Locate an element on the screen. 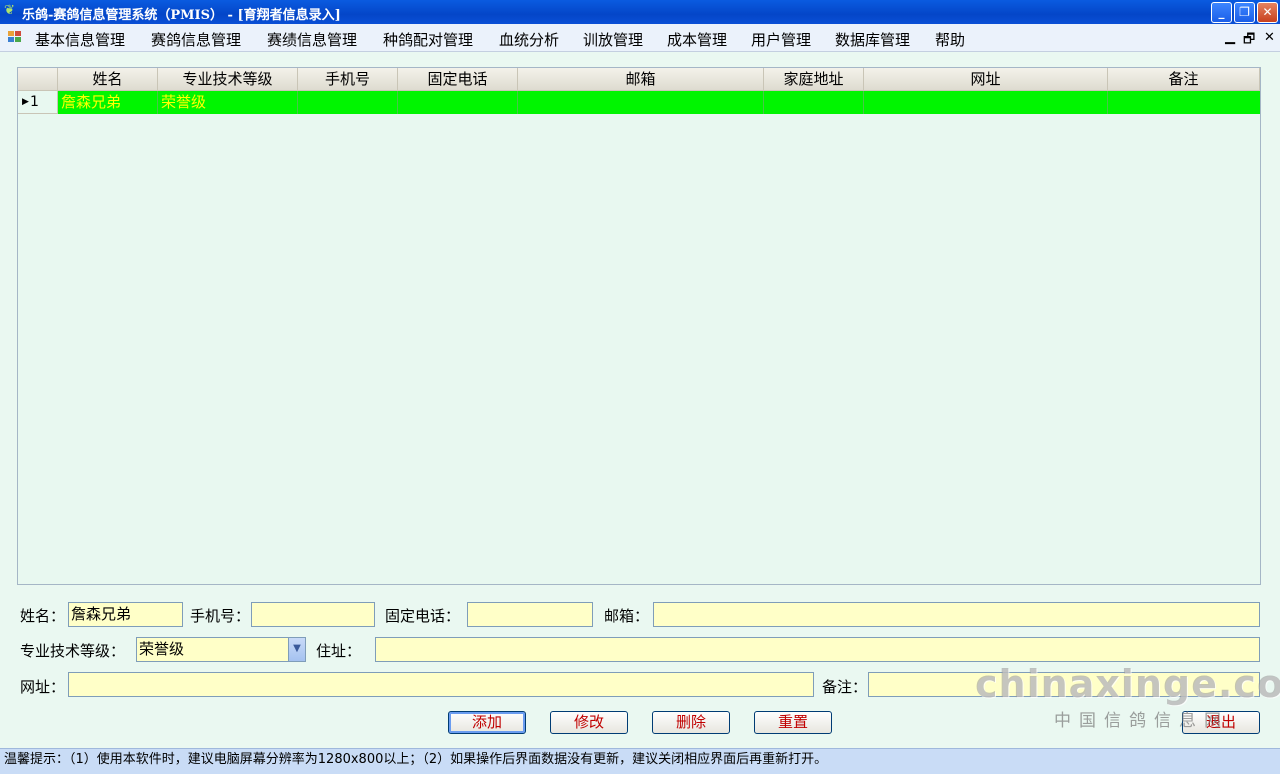 This screenshot has width=1280, height=774. watermark-site-name: 中国信鸽信息网 is located at coordinates (1141, 721).